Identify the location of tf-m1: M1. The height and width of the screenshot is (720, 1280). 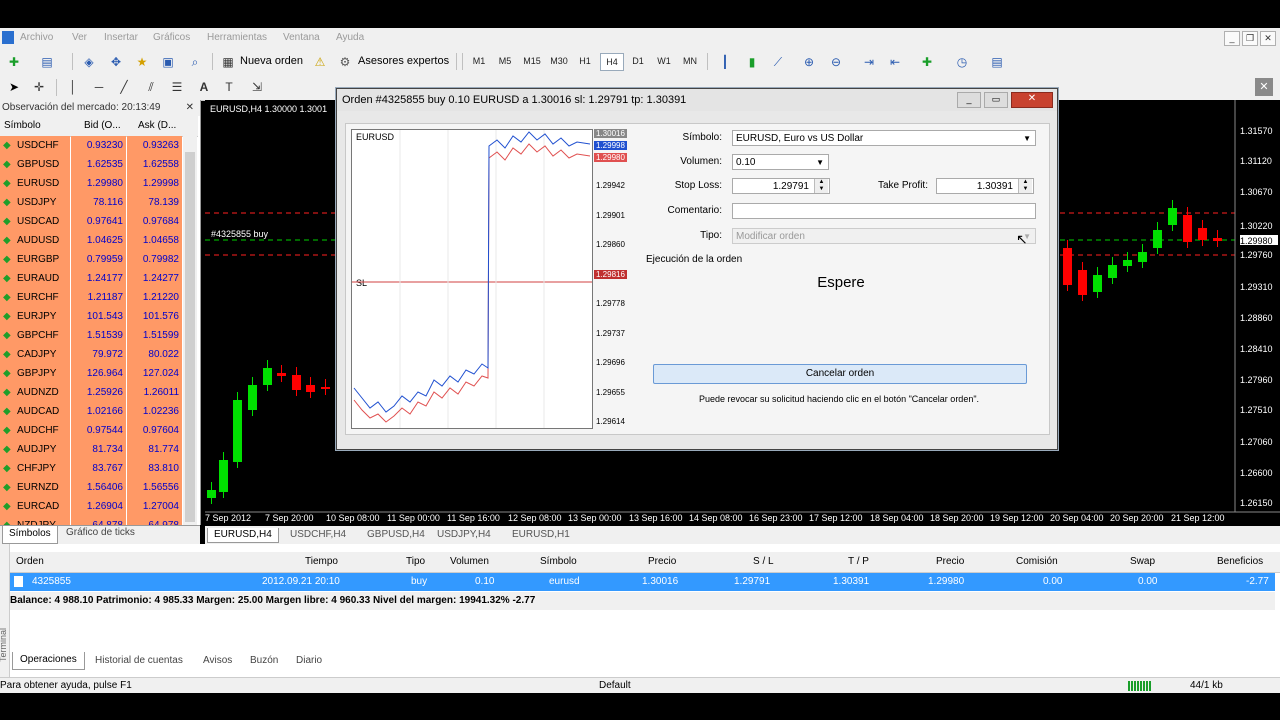
(479, 61).